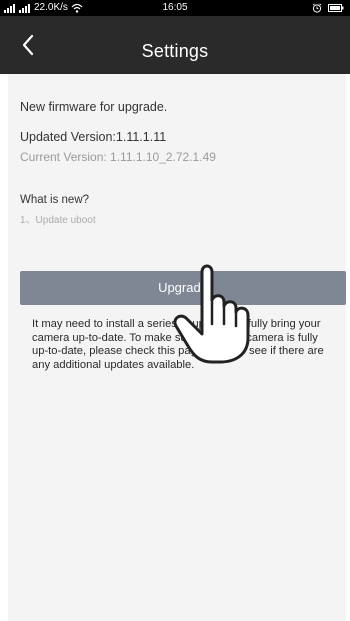  Describe the element at coordinates (58, 220) in the screenshot. I see `whats-new-item: 1、Update uboot` at that location.